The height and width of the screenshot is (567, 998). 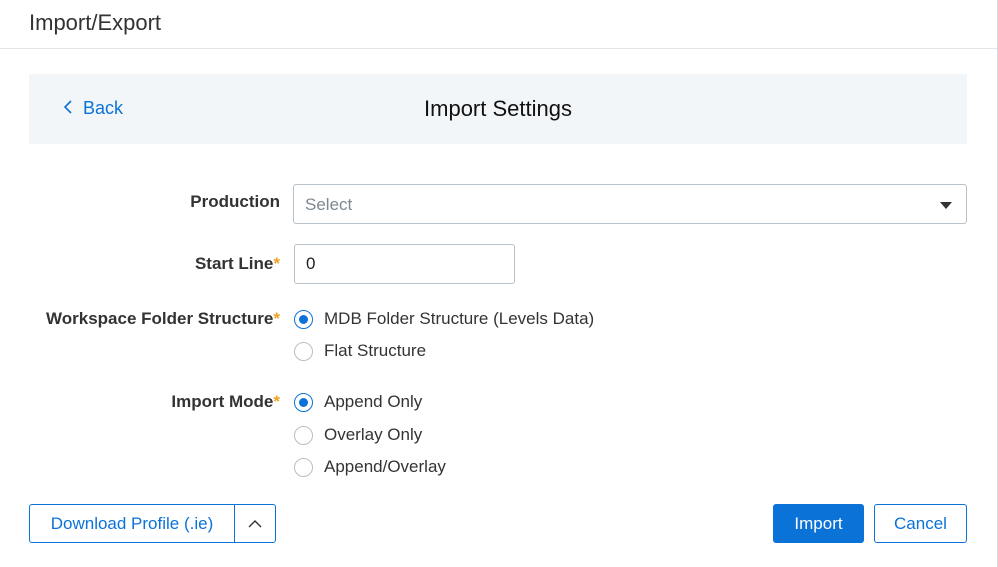 I want to click on radio-append-overlay: Append/Overlay, so click(x=370, y=467).